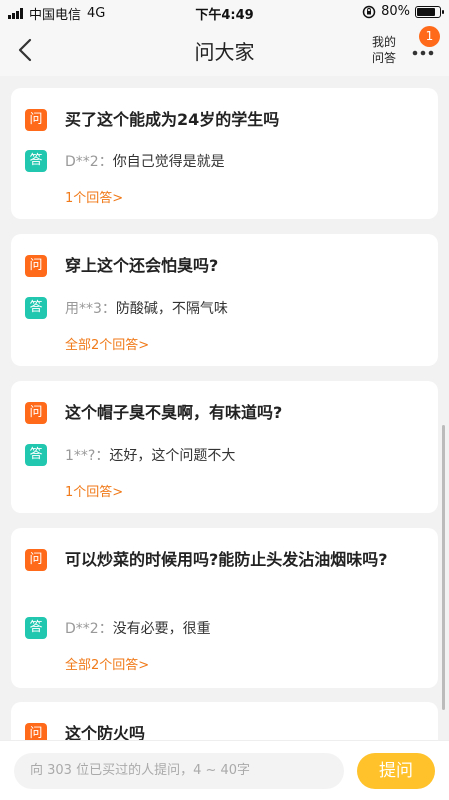 This screenshot has height=800, width=449. I want to click on my-answers-label-line1: 我的, so click(383, 42).